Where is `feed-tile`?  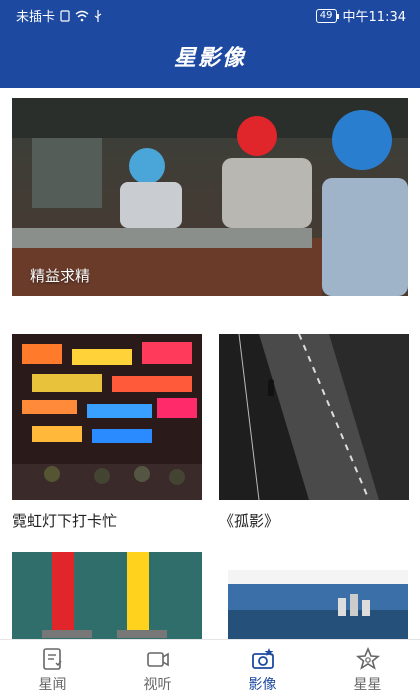
feed-tile is located at coordinates (107, 597).